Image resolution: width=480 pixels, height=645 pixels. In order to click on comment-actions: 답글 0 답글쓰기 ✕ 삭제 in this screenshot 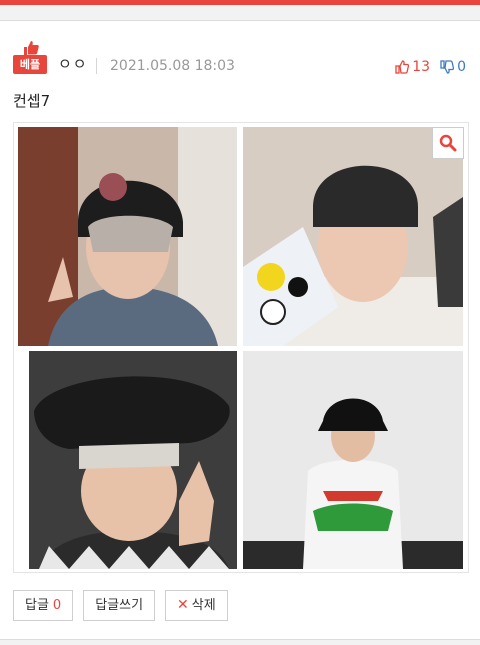, I will do `click(125, 605)`.